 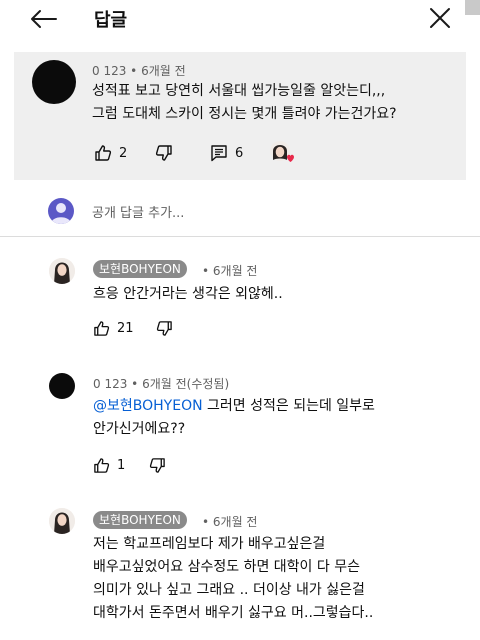 I want to click on comment-text-line: 의미가 있나 싶고 그래요 .. 더이상 내가 싫은걸, so click(x=229, y=590).